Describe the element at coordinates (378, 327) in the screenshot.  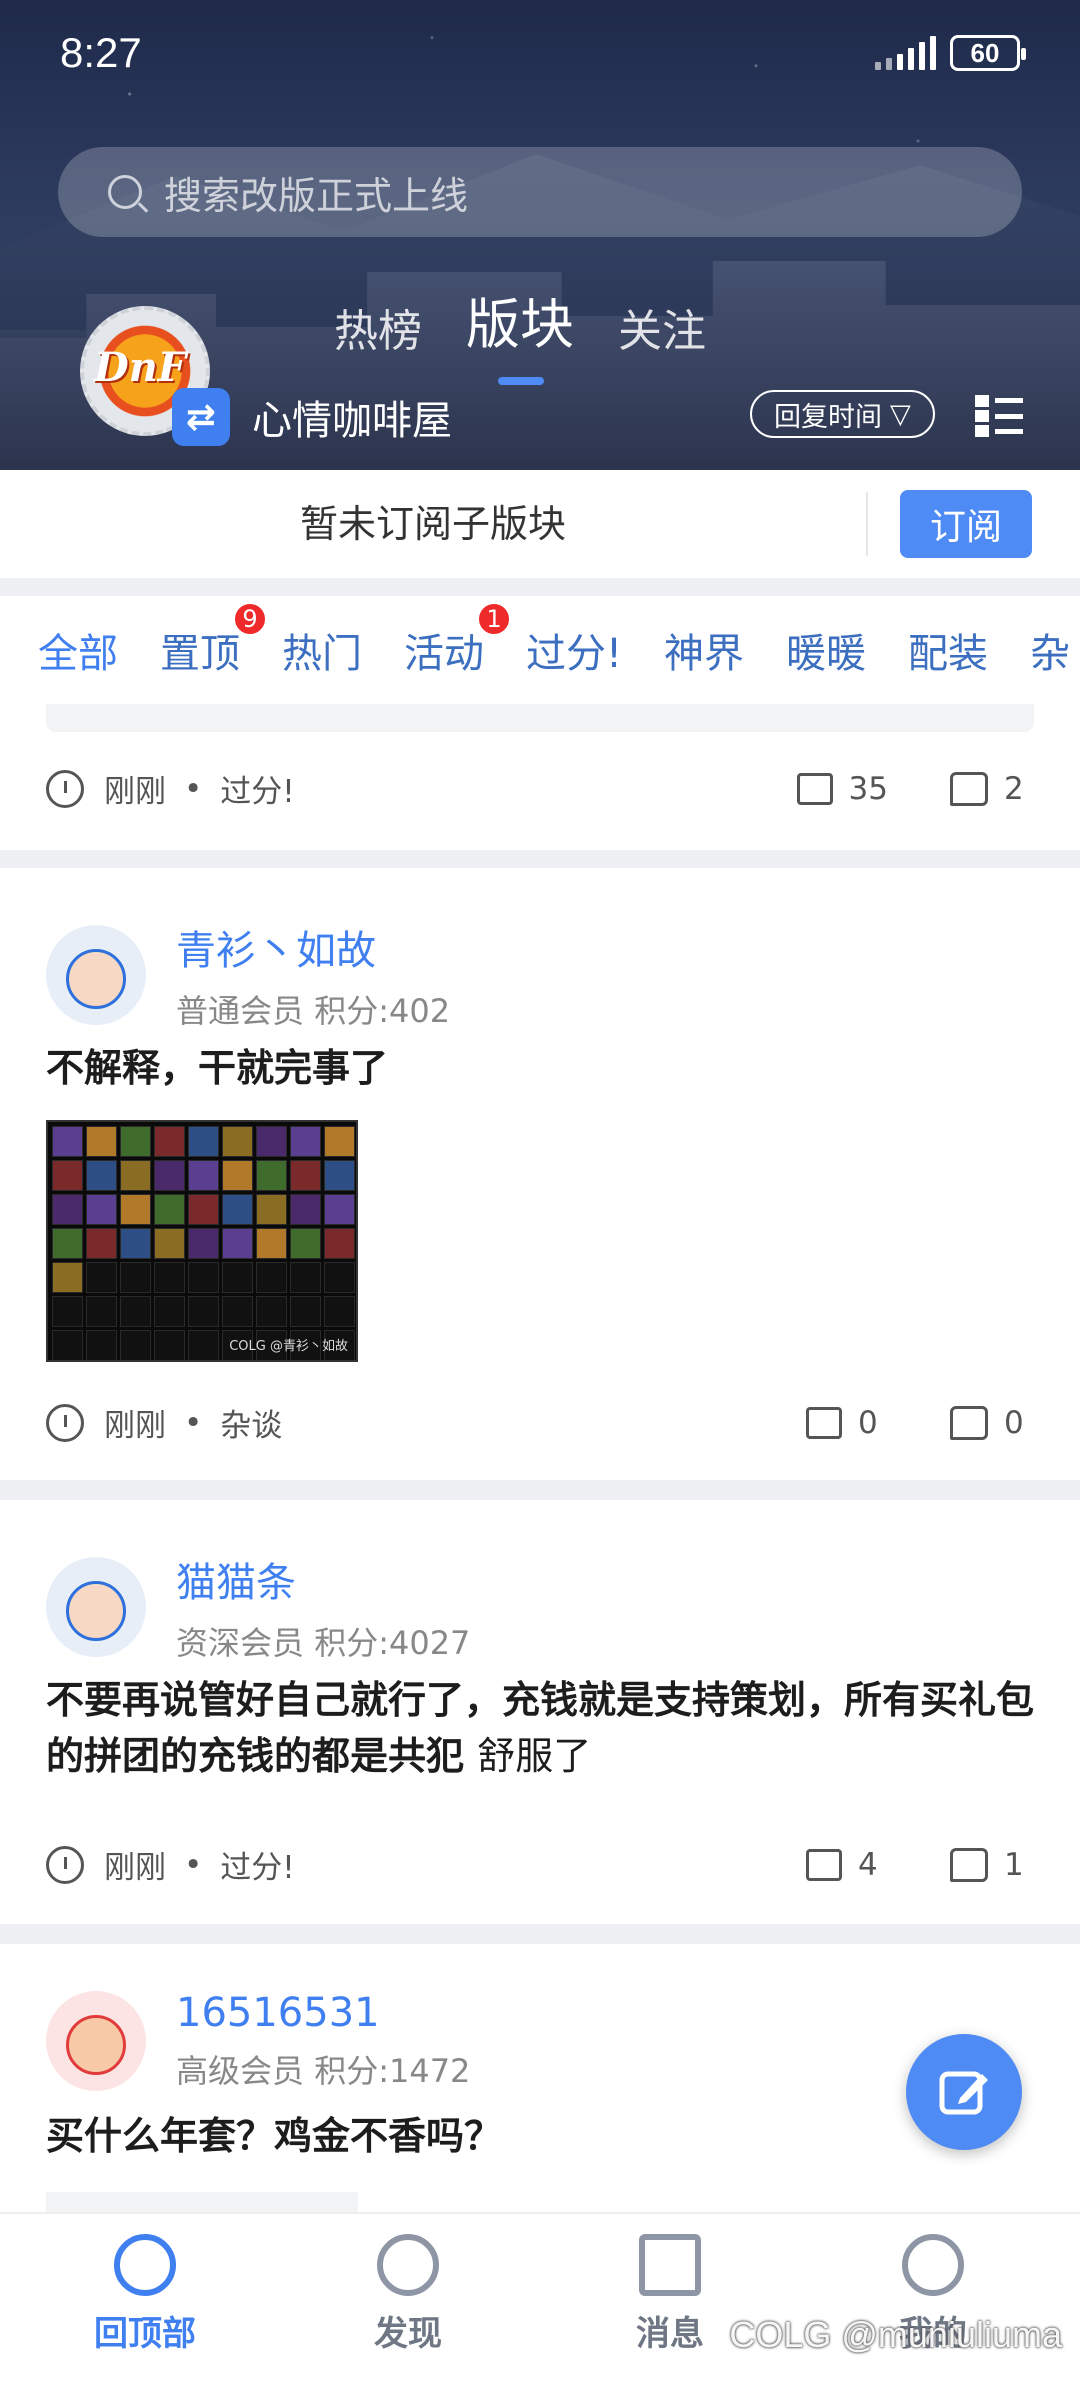
I see `tab-hot-list: 热榜` at that location.